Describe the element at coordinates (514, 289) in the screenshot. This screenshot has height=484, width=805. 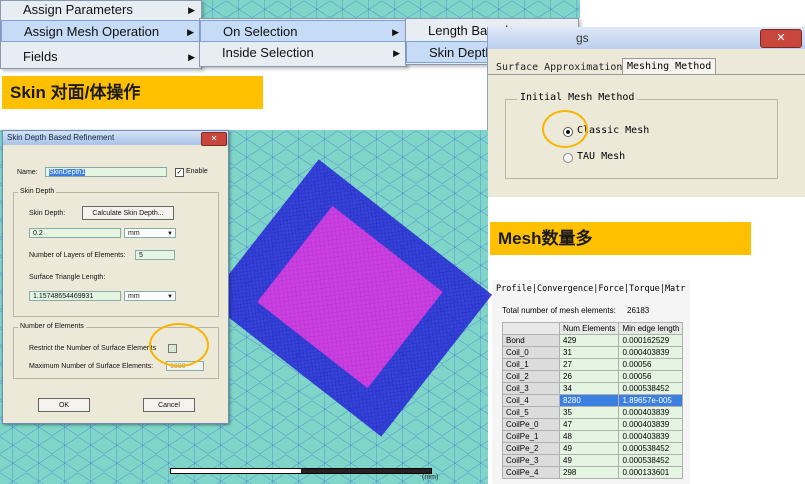
I see `tab-profile: Profile` at that location.